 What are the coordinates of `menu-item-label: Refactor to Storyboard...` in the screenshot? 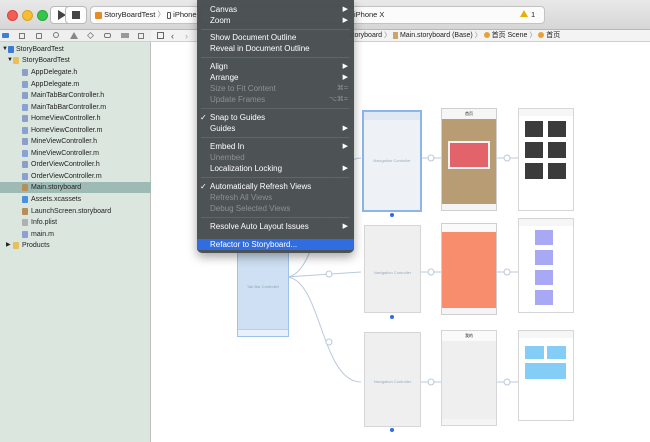 It's located at (254, 244).